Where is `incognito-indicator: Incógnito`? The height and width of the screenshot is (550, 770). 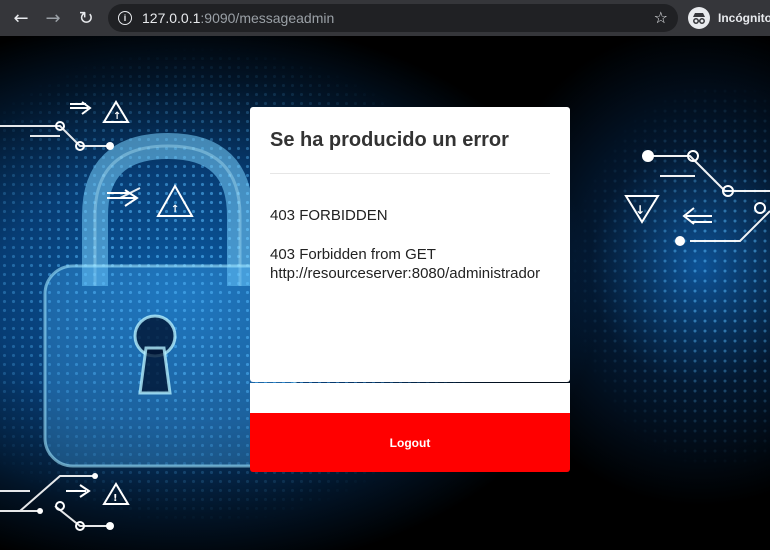 incognito-indicator: Incógnito is located at coordinates (729, 18).